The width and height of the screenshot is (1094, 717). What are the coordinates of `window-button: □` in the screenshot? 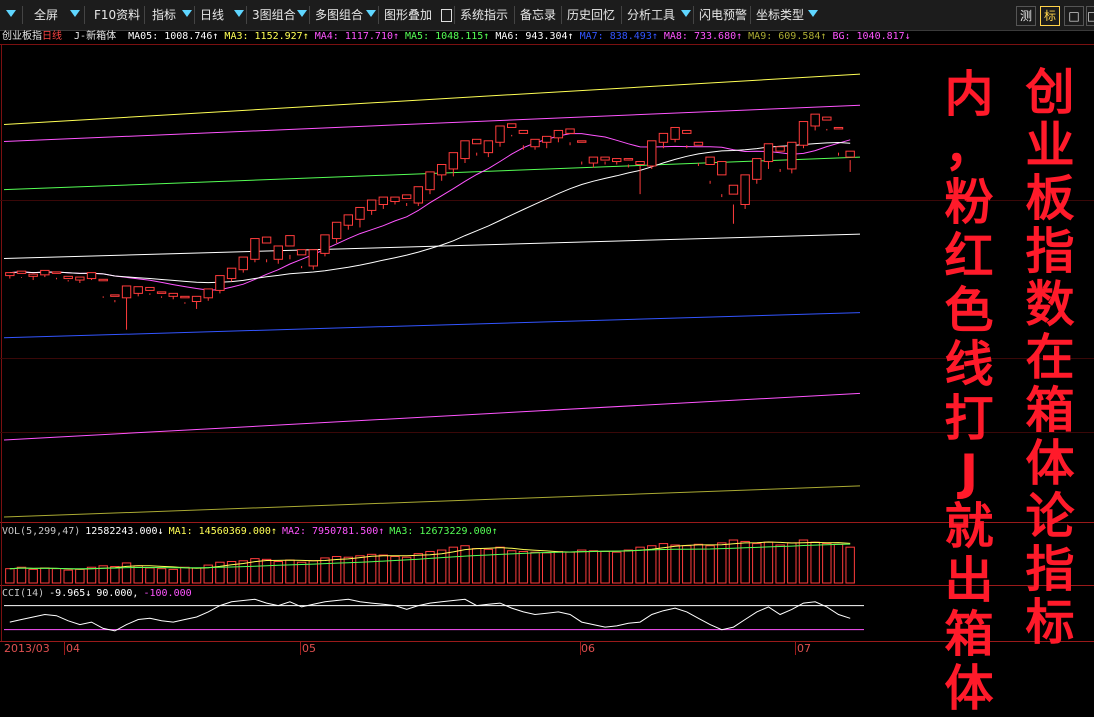 It's located at (1074, 16).